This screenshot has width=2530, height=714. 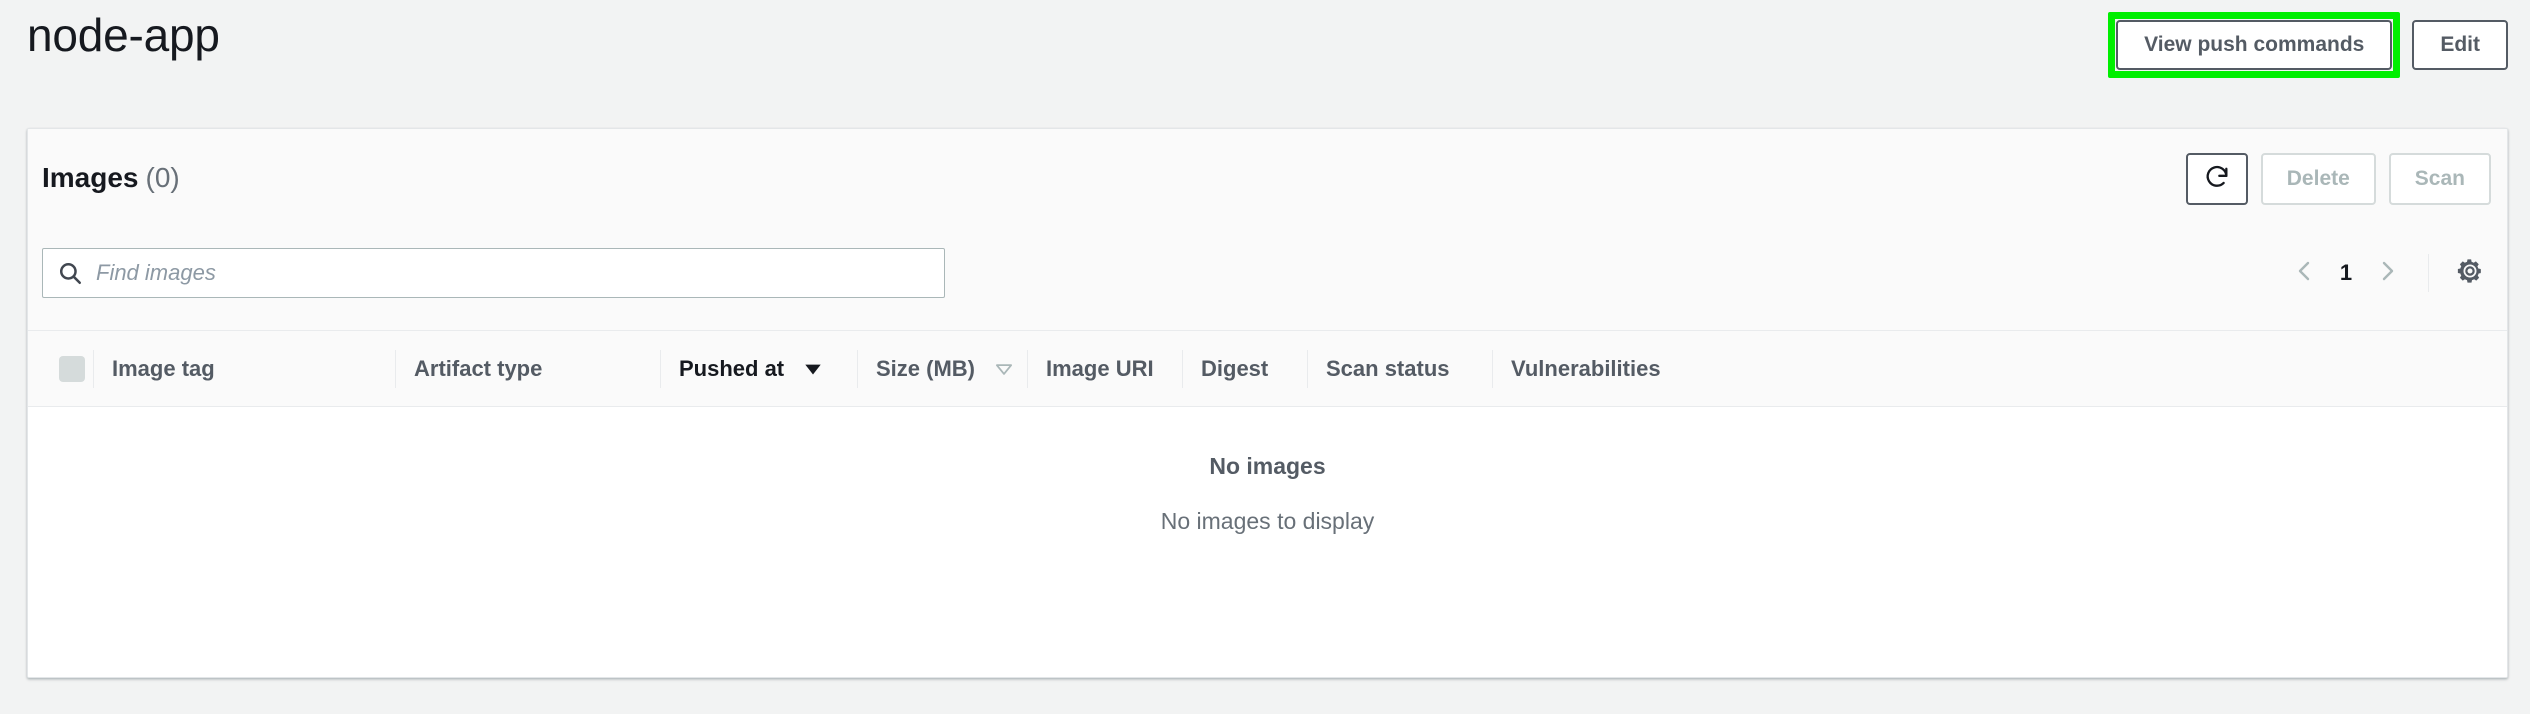 I want to click on search-input, so click(x=519, y=273).